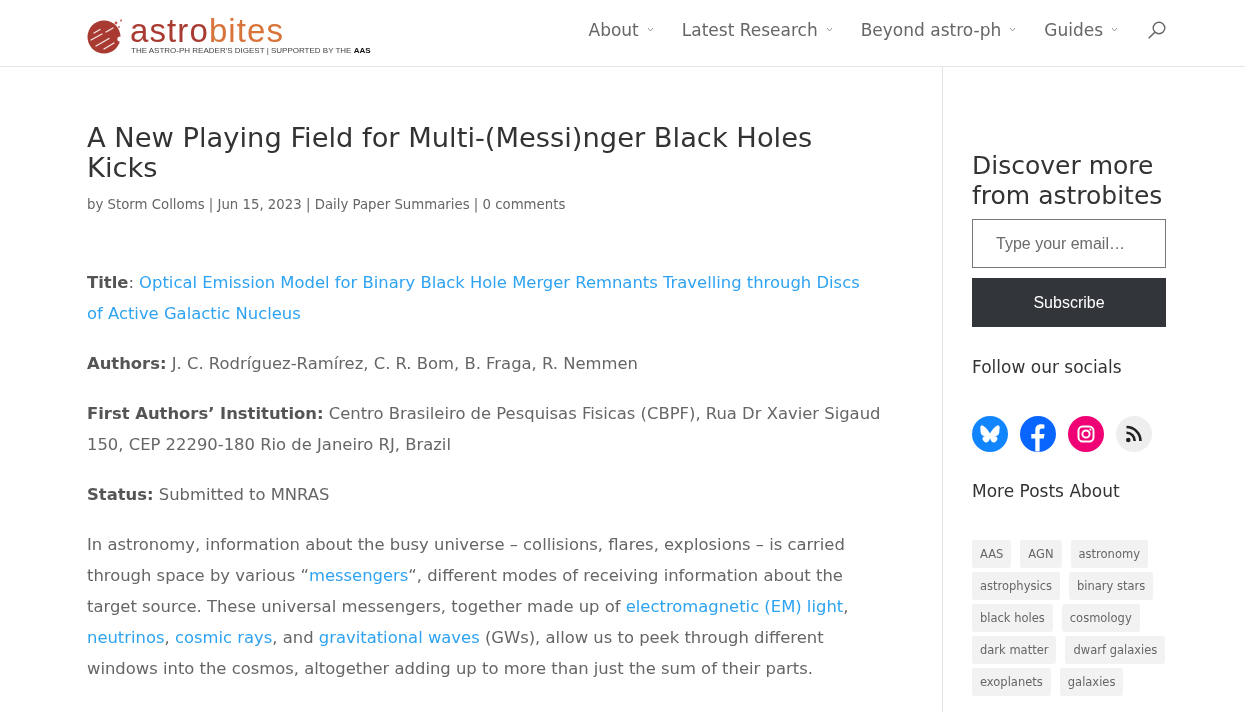 This screenshot has width=1245, height=712. Describe the element at coordinates (1046, 491) in the screenshot. I see `tags-heading: More Posts About` at that location.